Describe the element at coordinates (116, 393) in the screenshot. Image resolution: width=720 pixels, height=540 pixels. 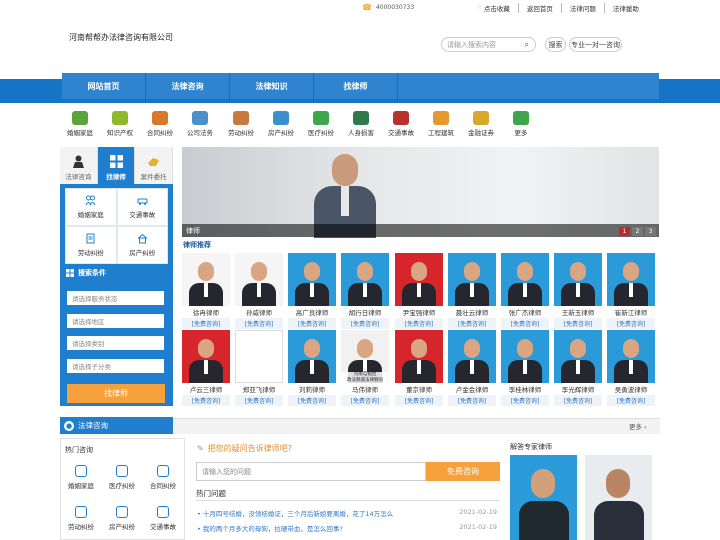
I see `find-lawyer-button: 找律师` at that location.